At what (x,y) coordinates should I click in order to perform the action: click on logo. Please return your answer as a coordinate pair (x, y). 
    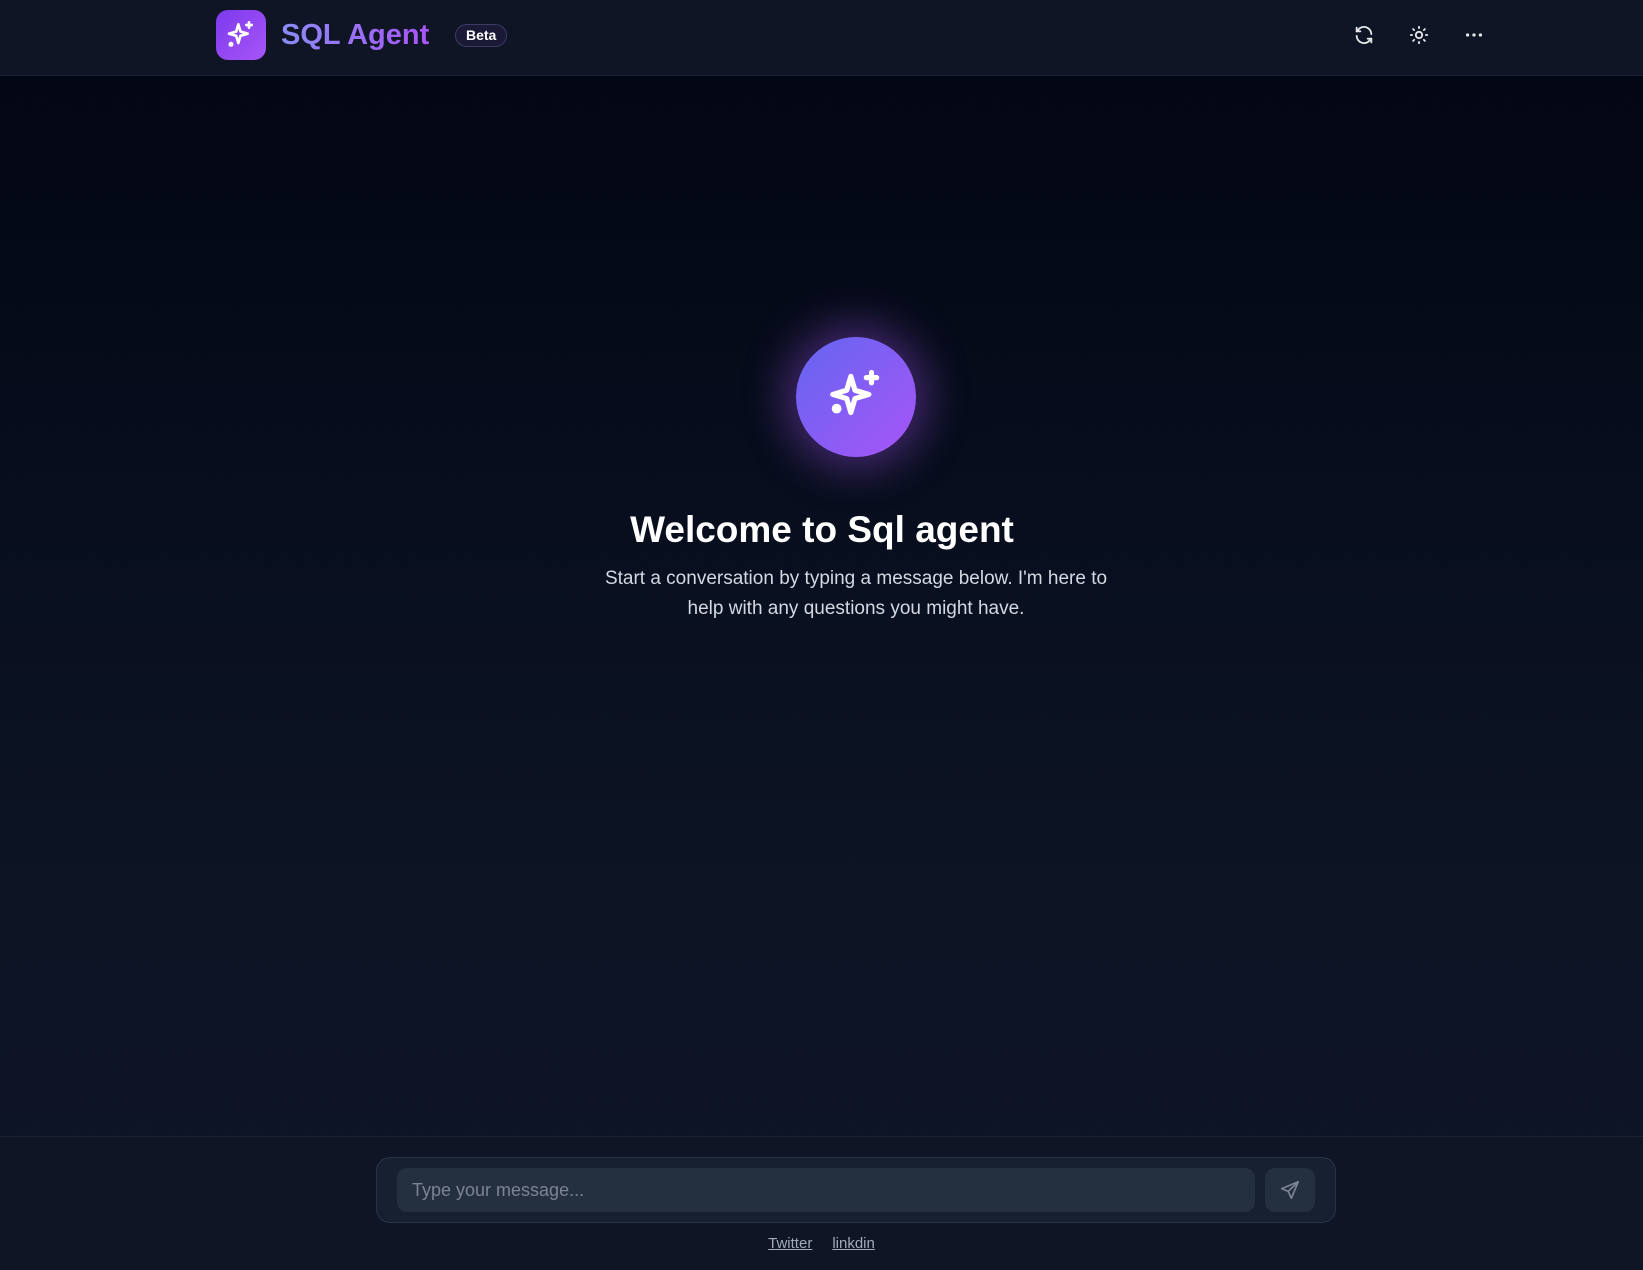
    Looking at the image, I should click on (241, 35).